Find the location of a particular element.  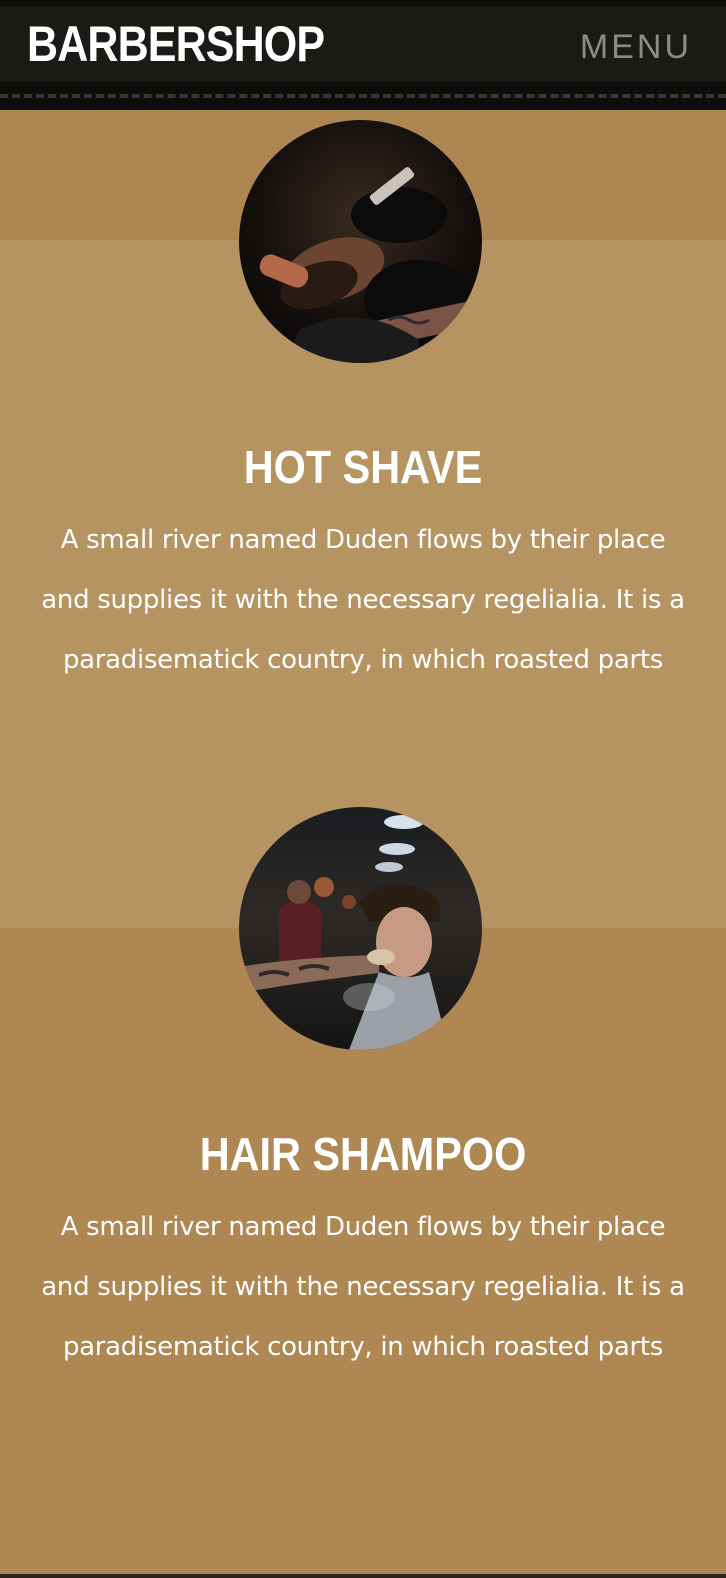

site-header: BARBERSHOP MENU is located at coordinates (363, 55).